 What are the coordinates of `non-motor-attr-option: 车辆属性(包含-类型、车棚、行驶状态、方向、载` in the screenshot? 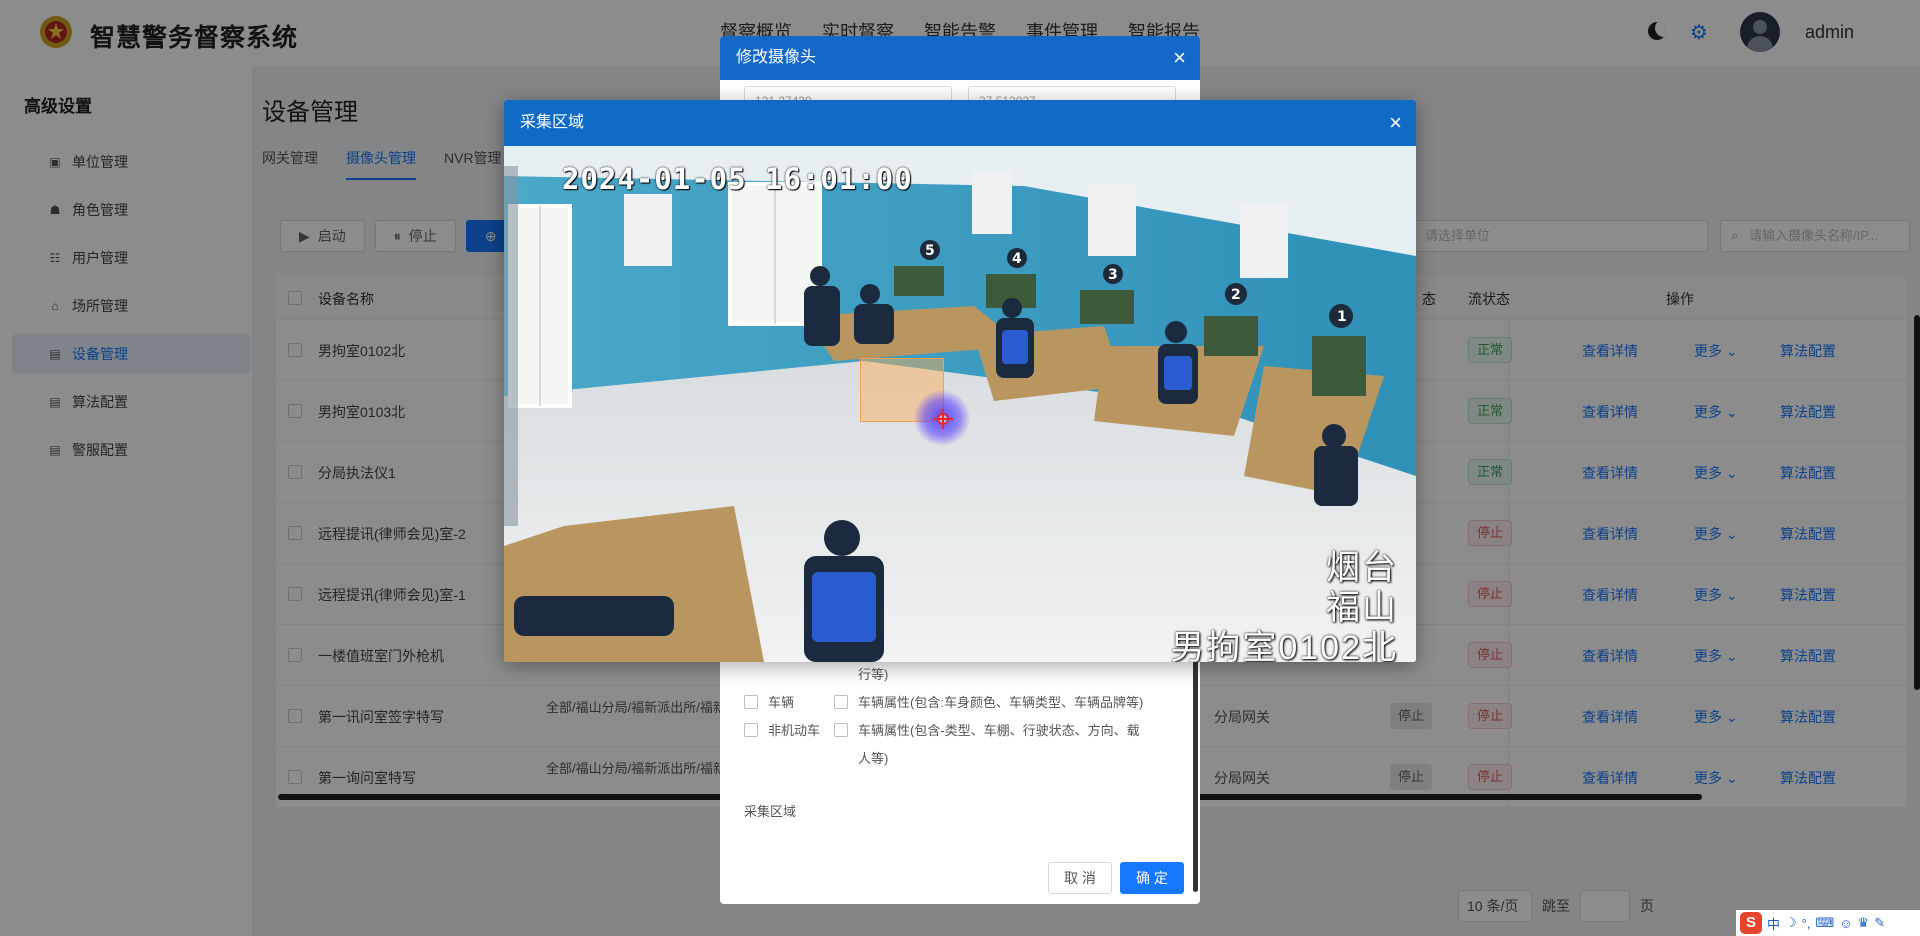 It's located at (987, 729).